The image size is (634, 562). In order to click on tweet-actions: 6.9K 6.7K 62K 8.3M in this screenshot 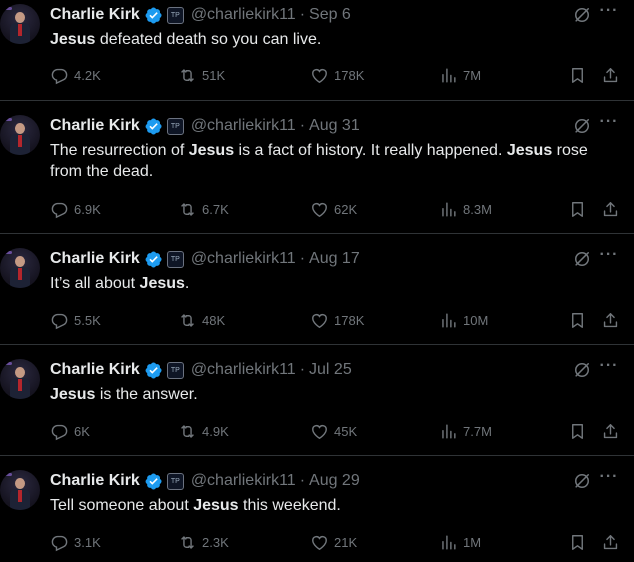, I will do `click(342, 211)`.